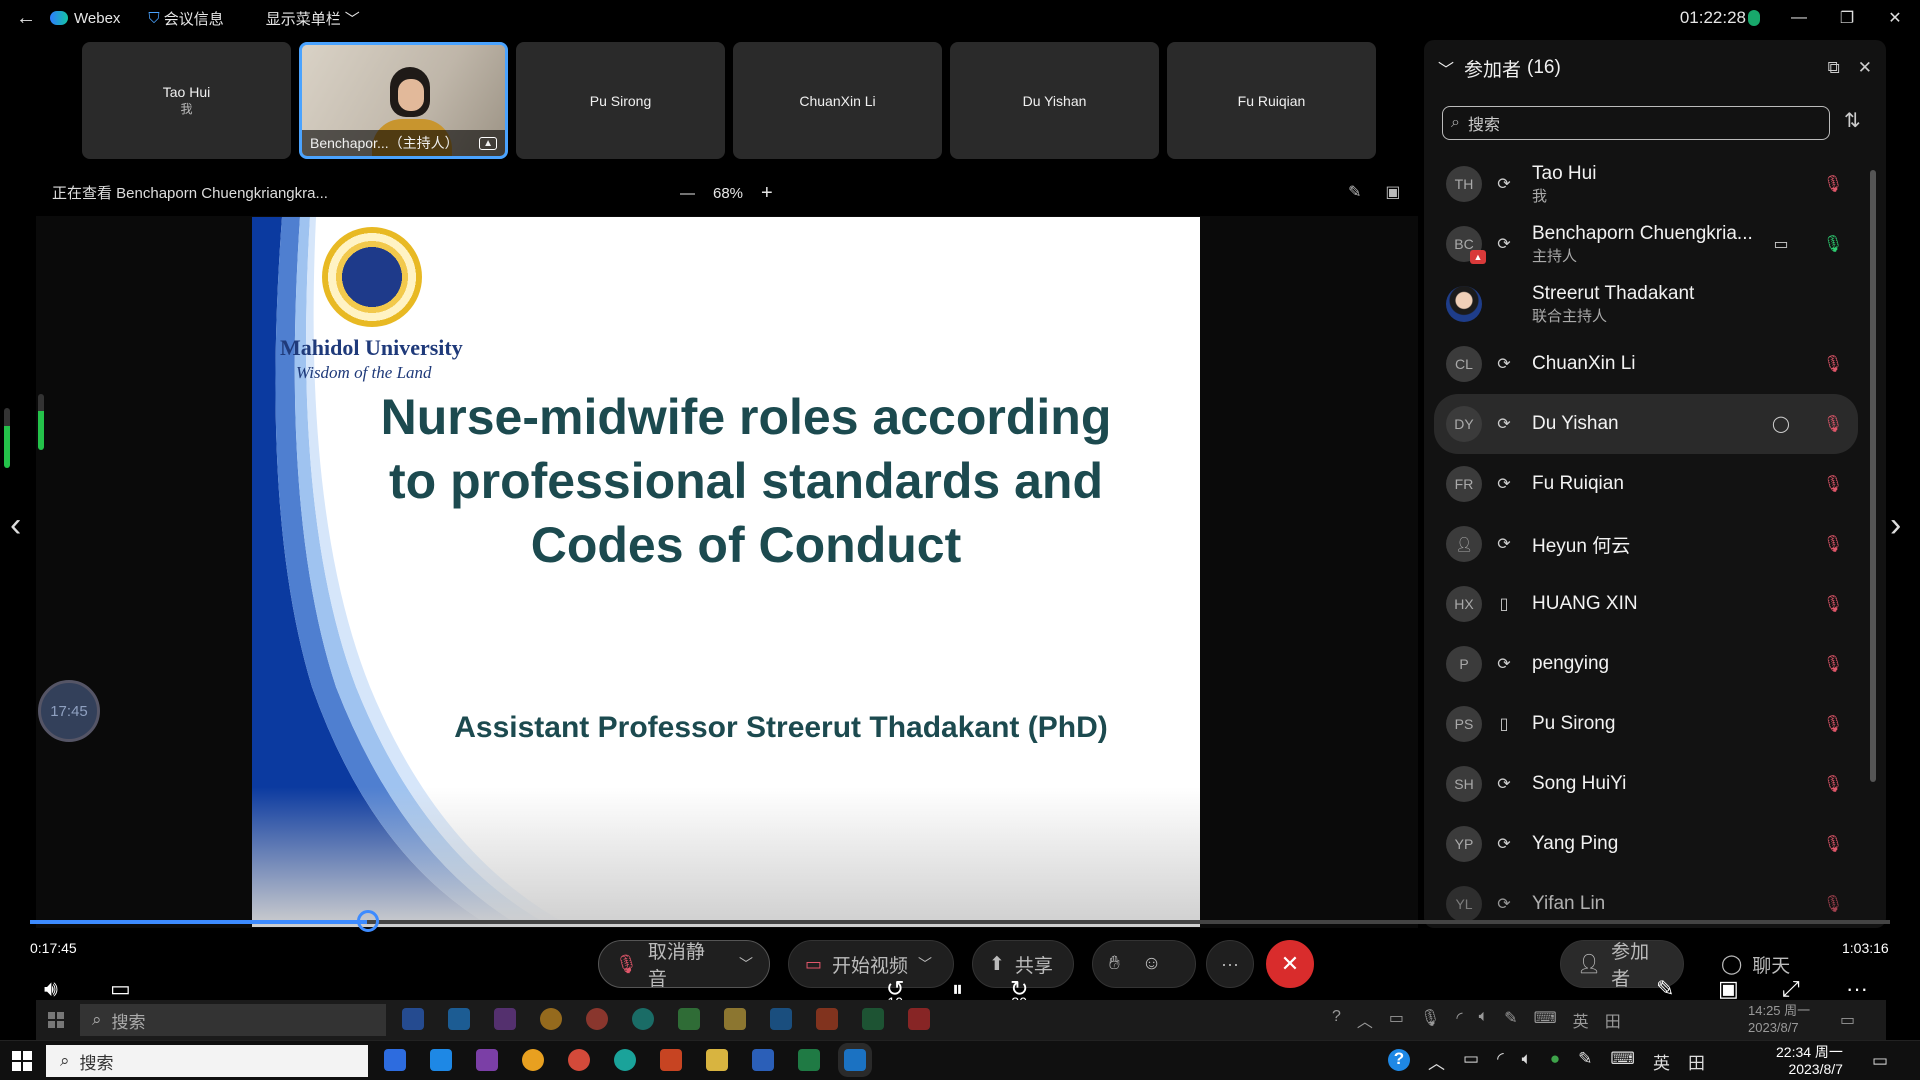  What do you see at coordinates (207, 1061) in the screenshot?
I see `taskbar-search-box: ⌕ 搜索` at bounding box center [207, 1061].